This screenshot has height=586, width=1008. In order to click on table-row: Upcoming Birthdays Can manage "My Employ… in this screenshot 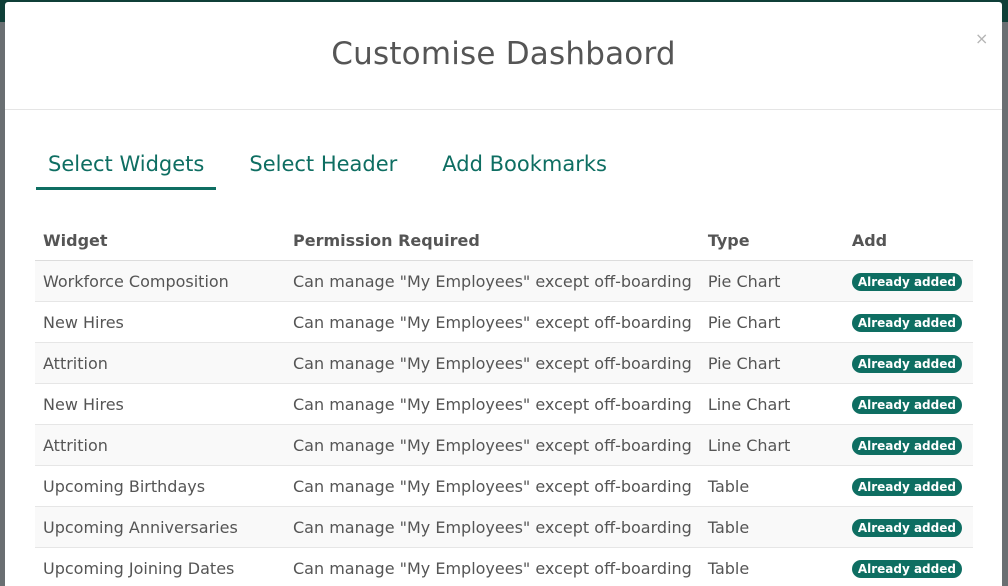, I will do `click(504, 486)`.